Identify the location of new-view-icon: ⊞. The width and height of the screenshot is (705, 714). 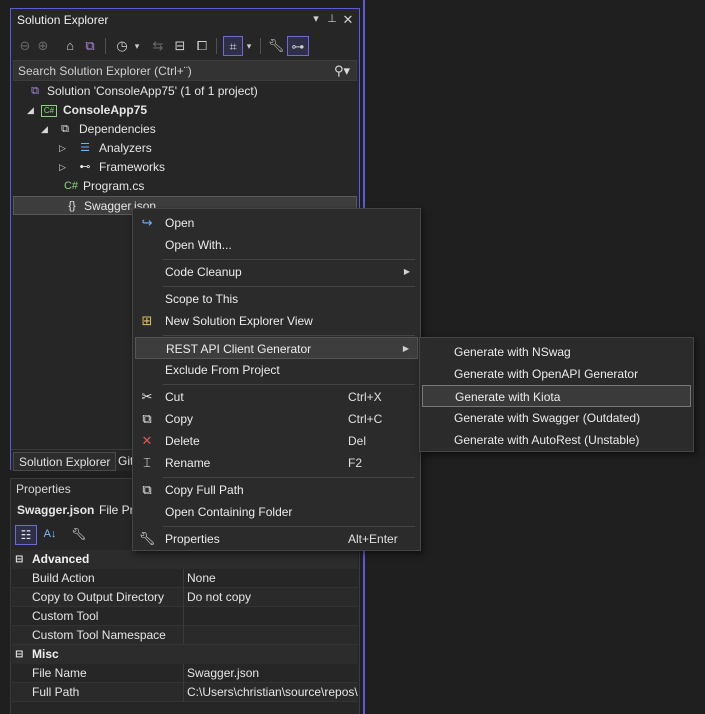
(147, 320).